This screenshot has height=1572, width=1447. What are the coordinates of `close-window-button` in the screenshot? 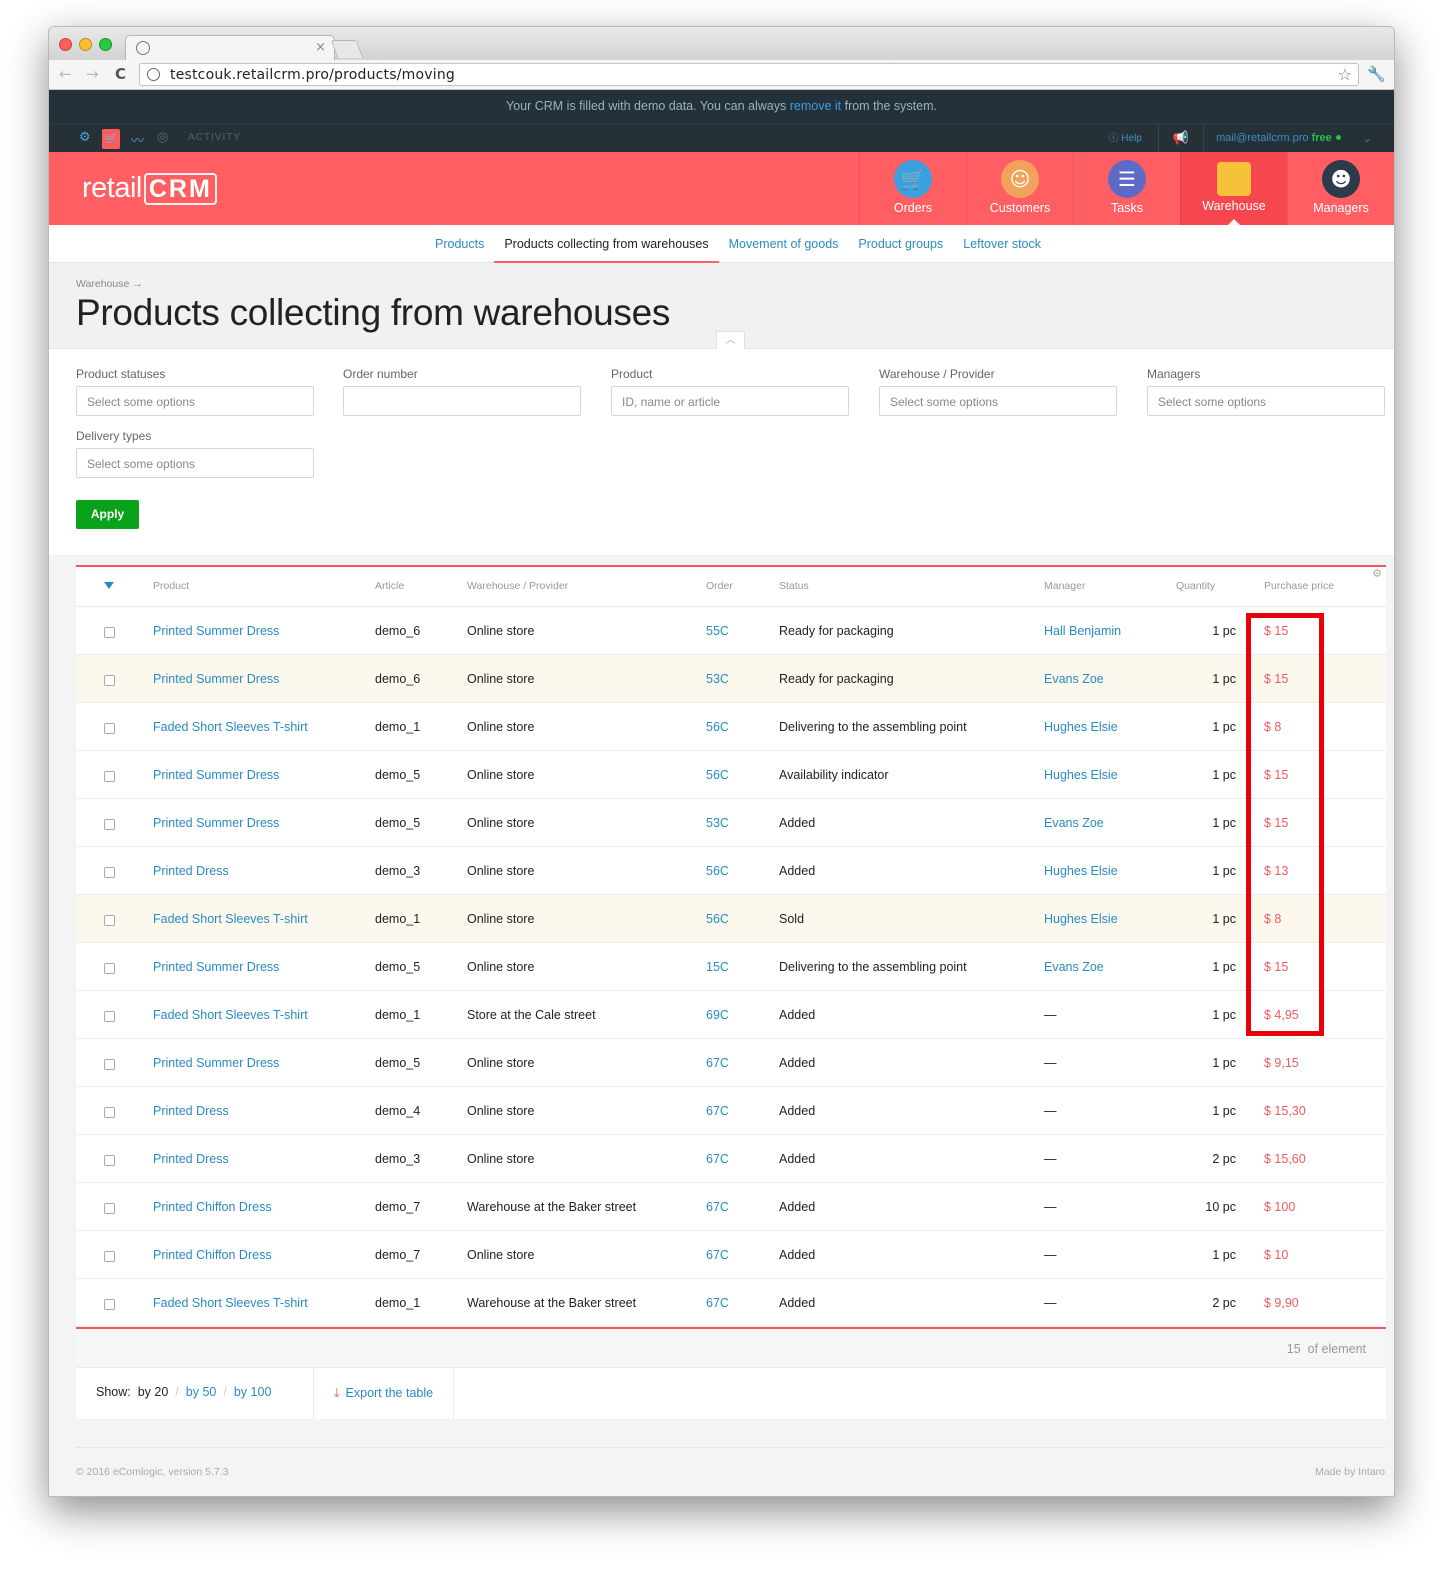 It's located at (65, 44).